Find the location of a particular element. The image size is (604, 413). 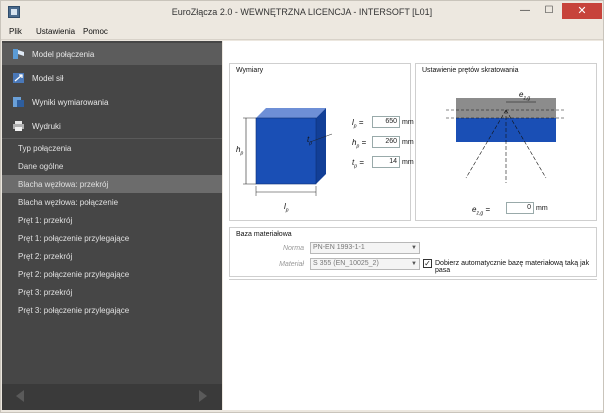

nav-wydruki: Wydruki is located at coordinates (112, 126).